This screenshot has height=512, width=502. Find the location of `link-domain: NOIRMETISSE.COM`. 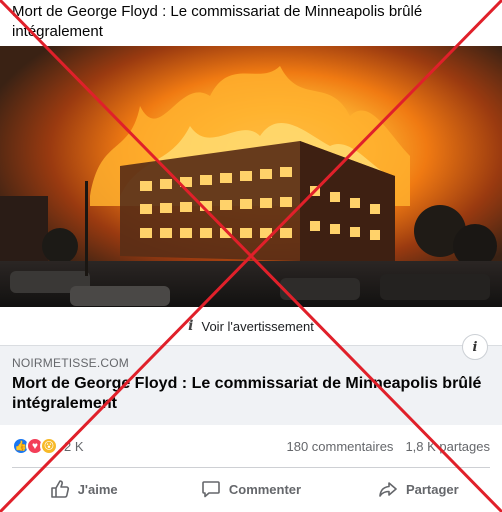

link-domain: NOIRMETISSE.COM is located at coordinates (71, 363).